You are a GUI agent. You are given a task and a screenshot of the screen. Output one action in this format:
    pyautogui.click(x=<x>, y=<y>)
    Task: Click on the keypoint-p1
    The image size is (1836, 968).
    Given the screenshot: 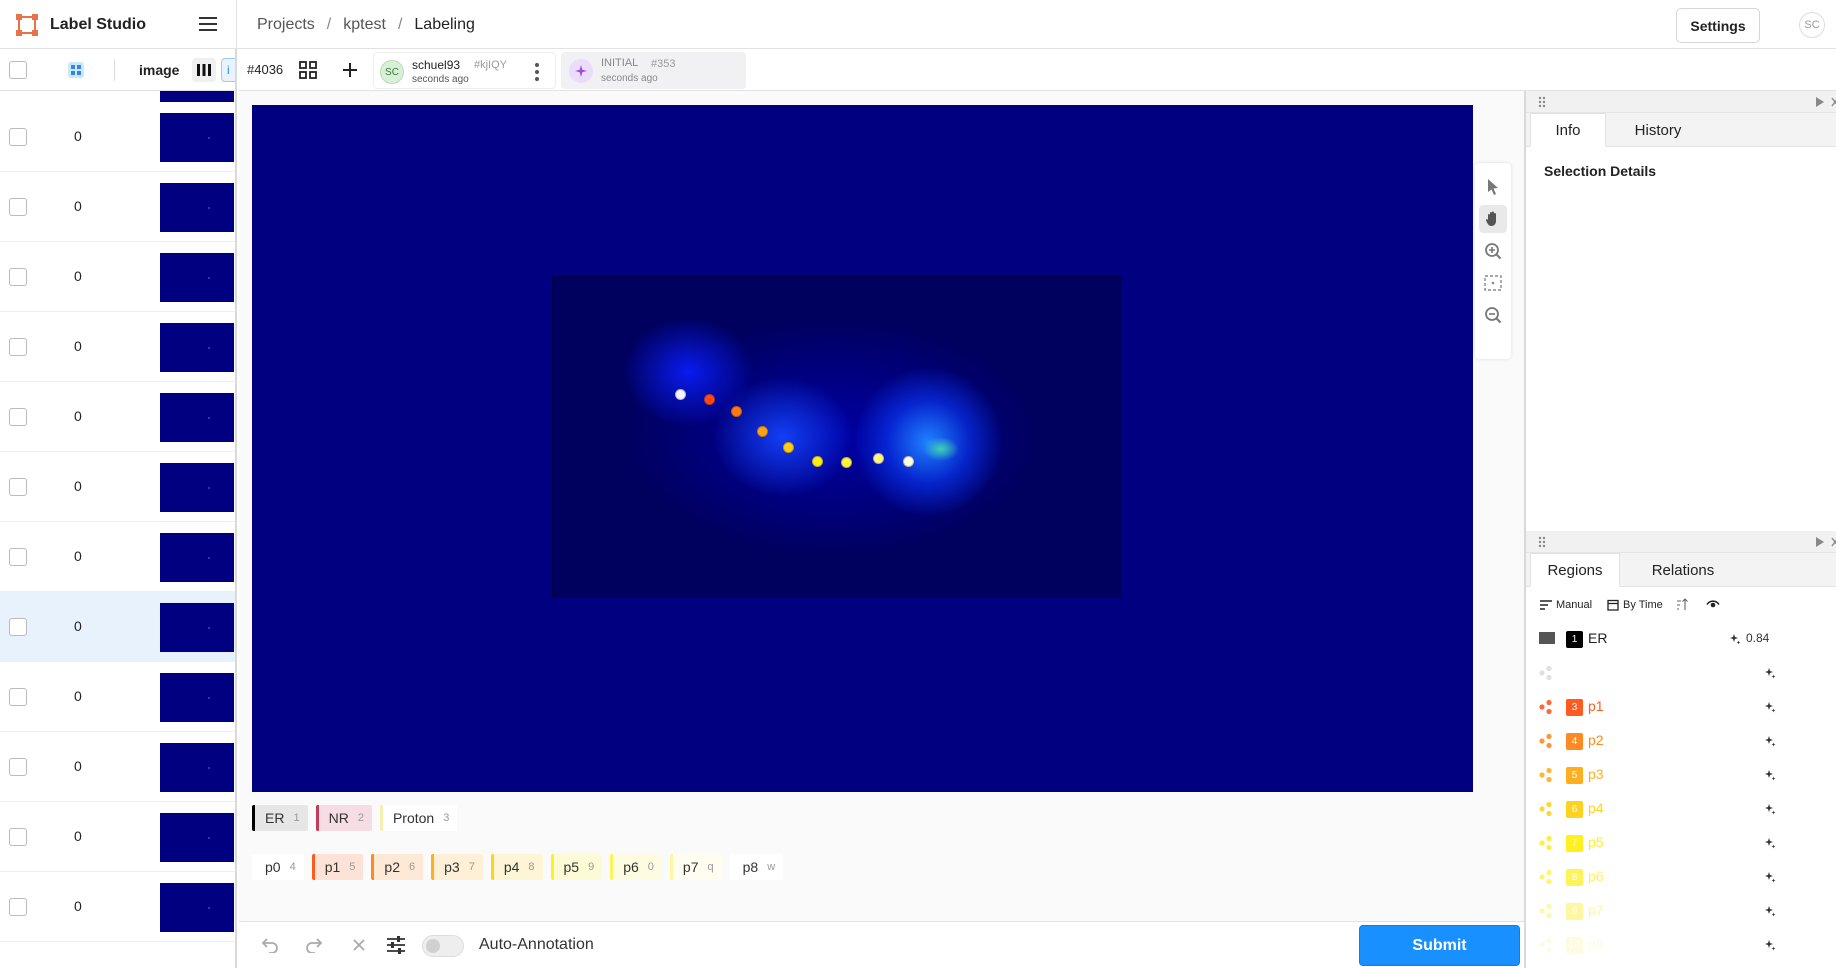 What is the action you would take?
    pyautogui.click(x=709, y=399)
    